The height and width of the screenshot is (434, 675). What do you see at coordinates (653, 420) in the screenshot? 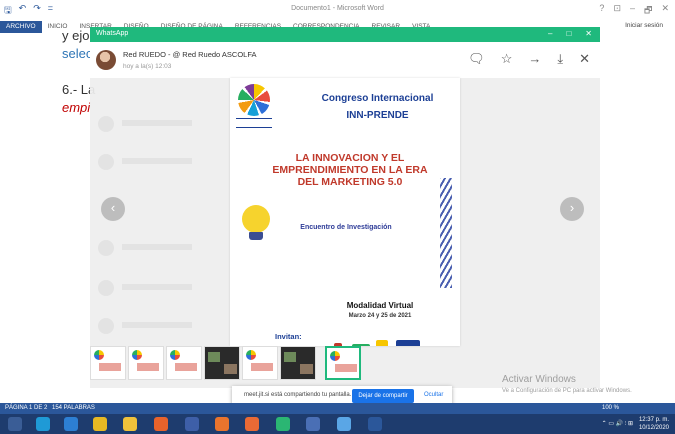
I see `clock-time: 12:37 p. m.` at bounding box center [653, 420].